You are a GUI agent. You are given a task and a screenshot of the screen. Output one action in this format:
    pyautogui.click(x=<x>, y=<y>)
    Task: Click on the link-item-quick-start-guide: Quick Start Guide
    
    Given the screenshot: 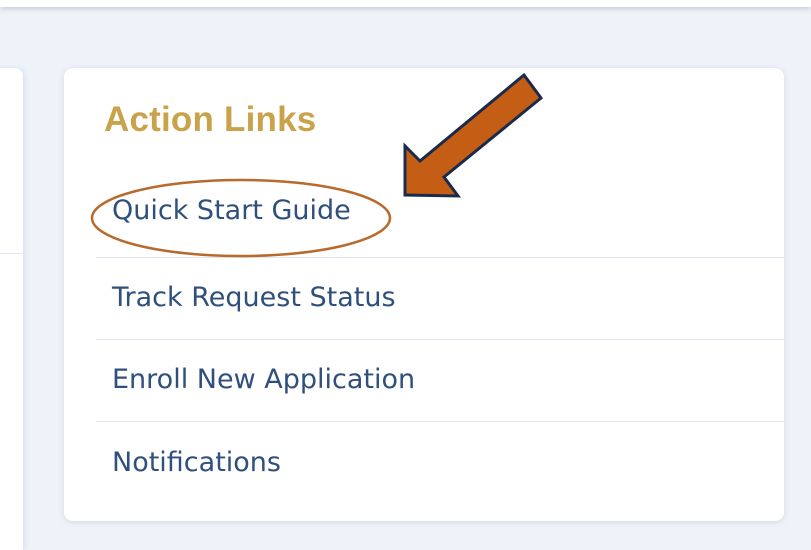 What is the action you would take?
    pyautogui.click(x=440, y=217)
    